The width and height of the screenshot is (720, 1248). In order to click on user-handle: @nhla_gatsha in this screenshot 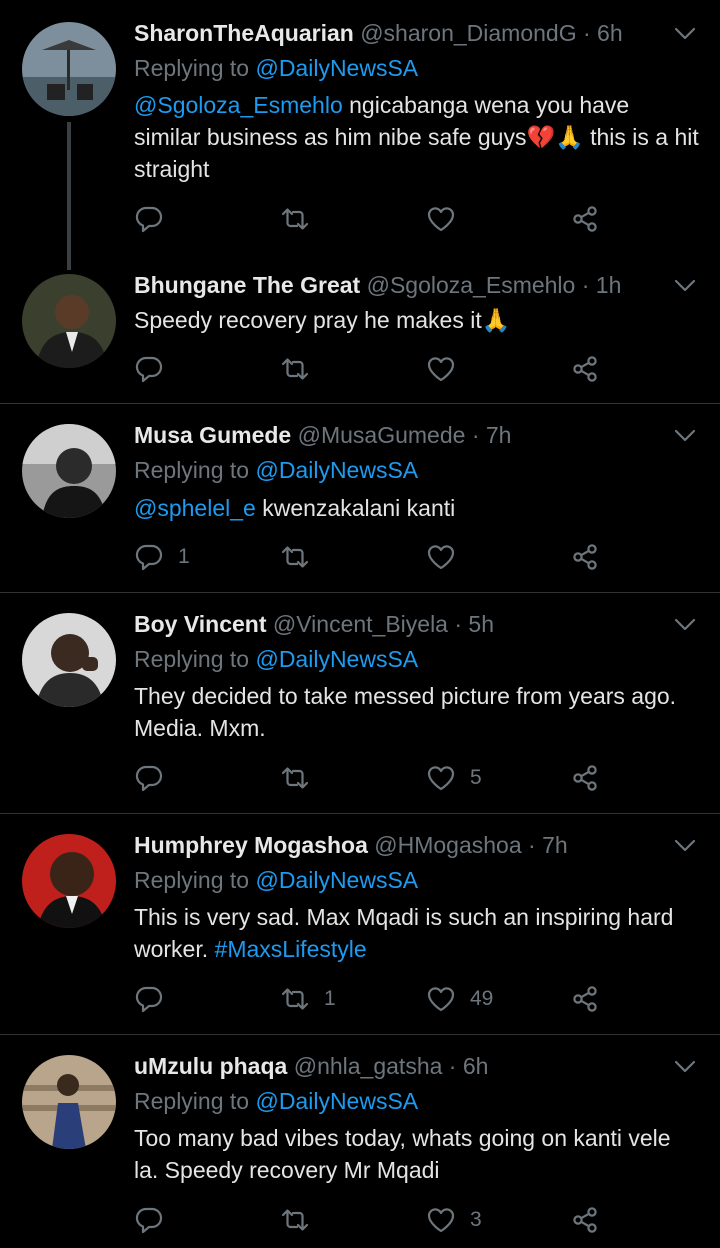, I will do `click(368, 1066)`.